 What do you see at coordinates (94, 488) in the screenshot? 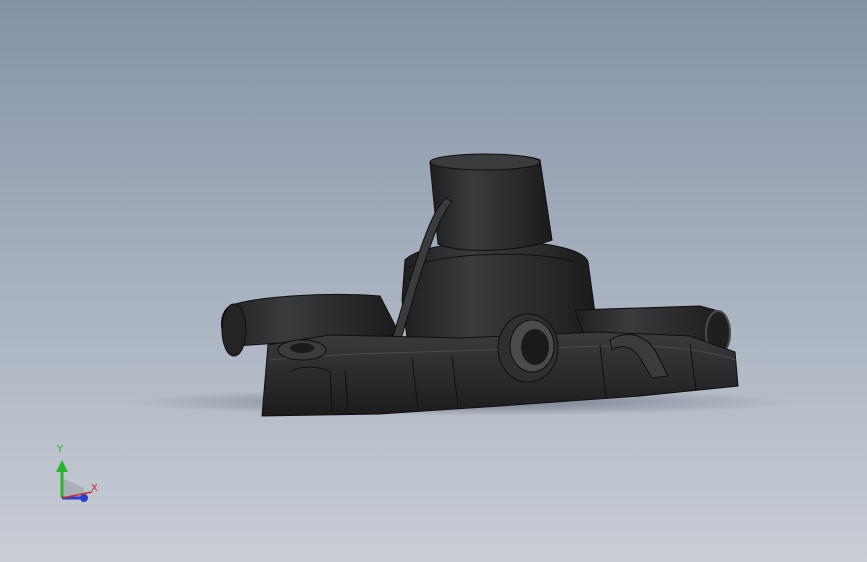
I see `triad-x-label: X` at bounding box center [94, 488].